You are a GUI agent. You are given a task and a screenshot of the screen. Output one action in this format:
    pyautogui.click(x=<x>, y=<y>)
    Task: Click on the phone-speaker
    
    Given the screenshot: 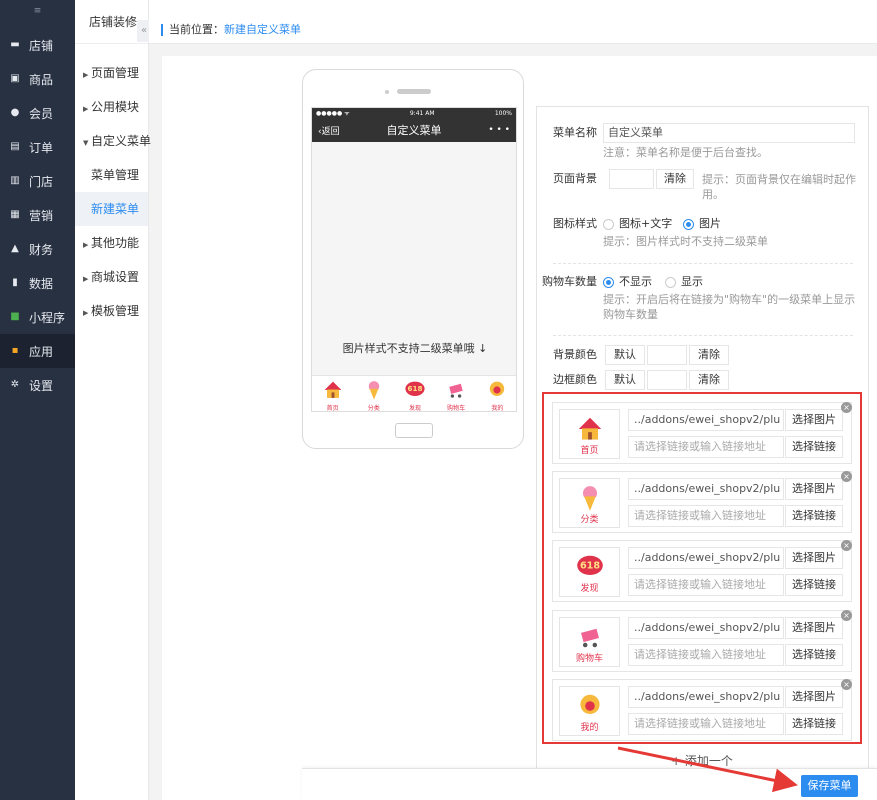 What is the action you would take?
    pyautogui.click(x=414, y=91)
    